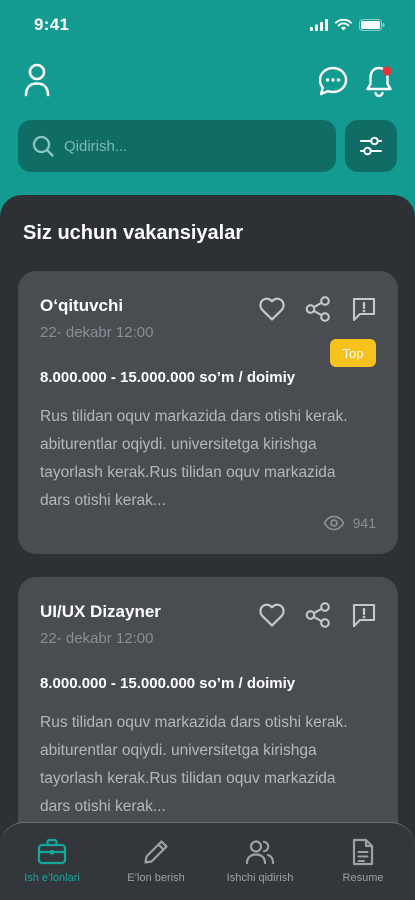 This screenshot has height=900, width=415. I want to click on notifications-button, so click(379, 81).